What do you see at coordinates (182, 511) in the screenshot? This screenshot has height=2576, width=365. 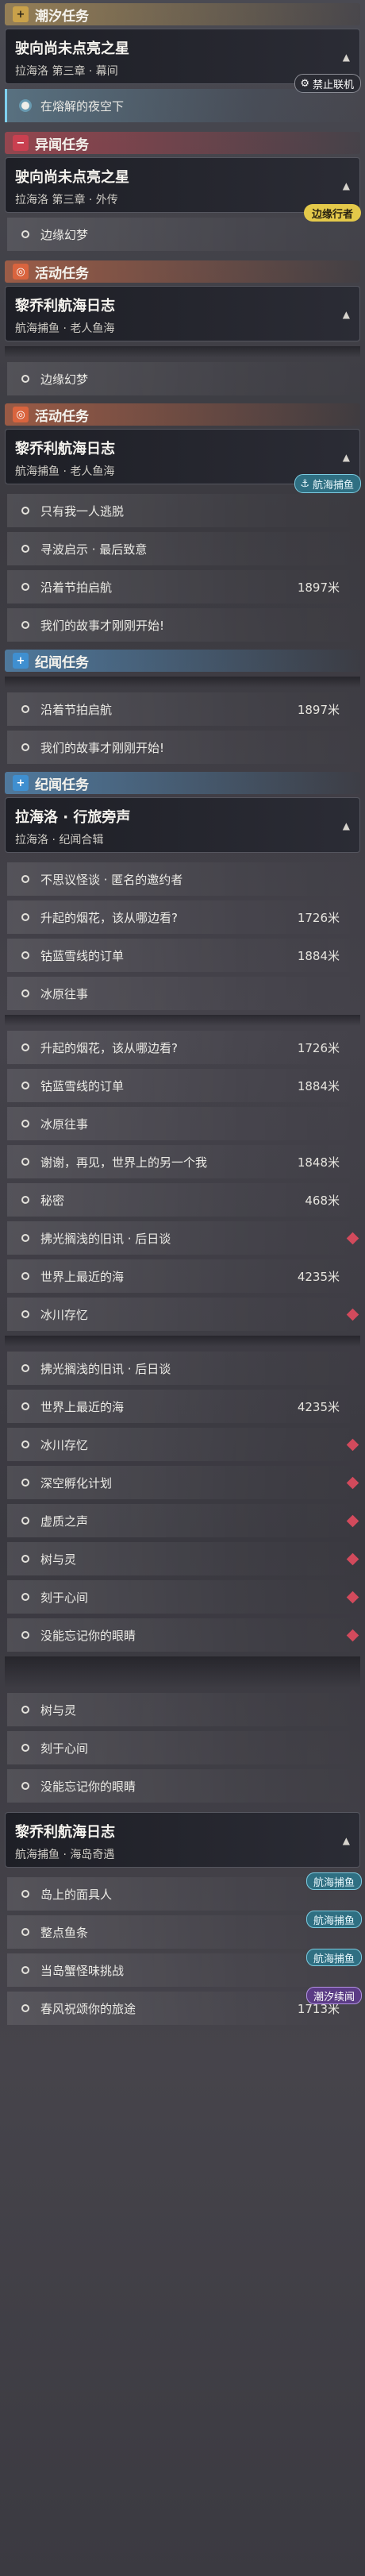 I see `quest-step: 只有我一人逃脱` at bounding box center [182, 511].